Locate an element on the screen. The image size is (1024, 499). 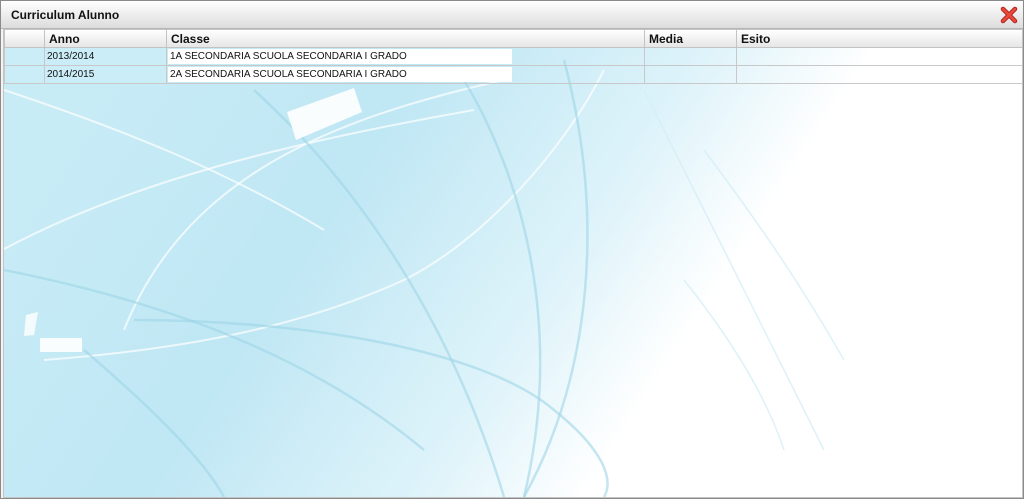
classe-text: 1A SECONDARIA SCUOLA SECONDARIA I GRADO is located at coordinates (340, 56).